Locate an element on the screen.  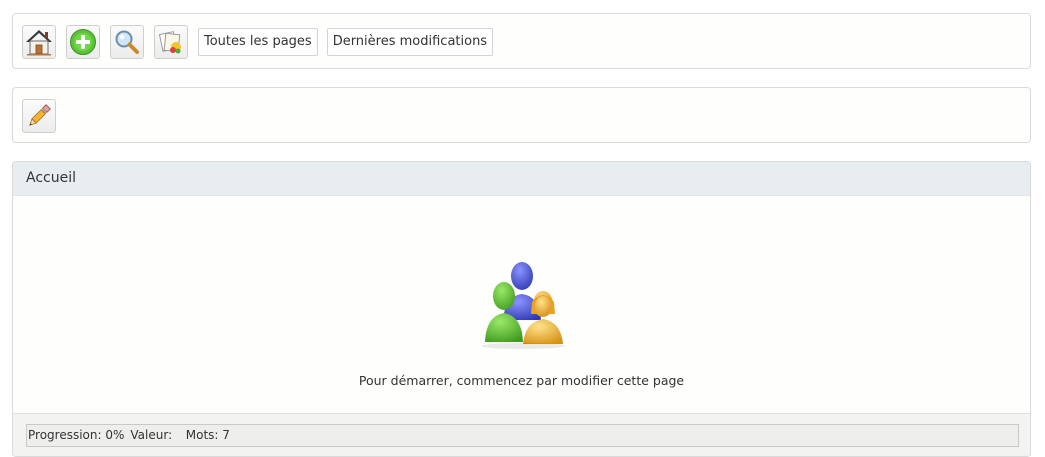
edit-button is located at coordinates (39, 116).